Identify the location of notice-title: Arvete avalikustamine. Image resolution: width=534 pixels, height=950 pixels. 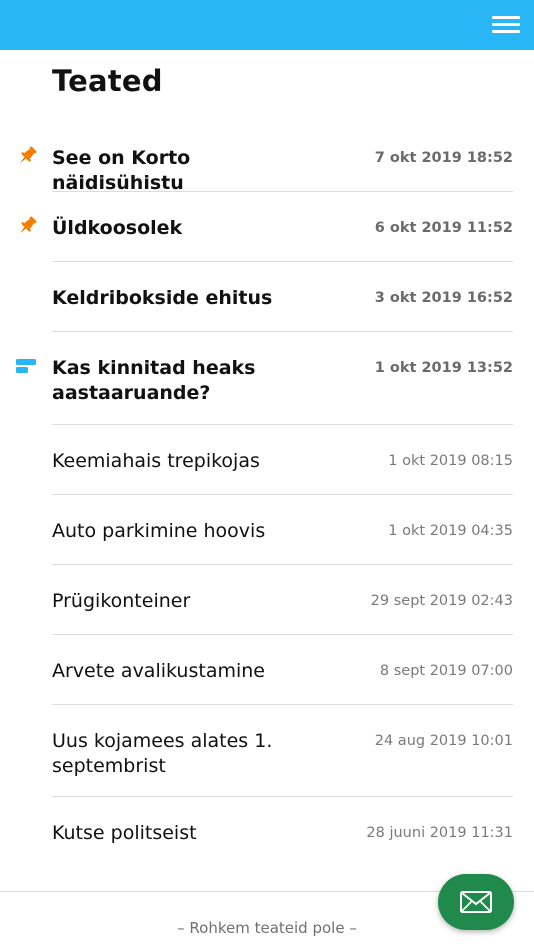
(158, 671).